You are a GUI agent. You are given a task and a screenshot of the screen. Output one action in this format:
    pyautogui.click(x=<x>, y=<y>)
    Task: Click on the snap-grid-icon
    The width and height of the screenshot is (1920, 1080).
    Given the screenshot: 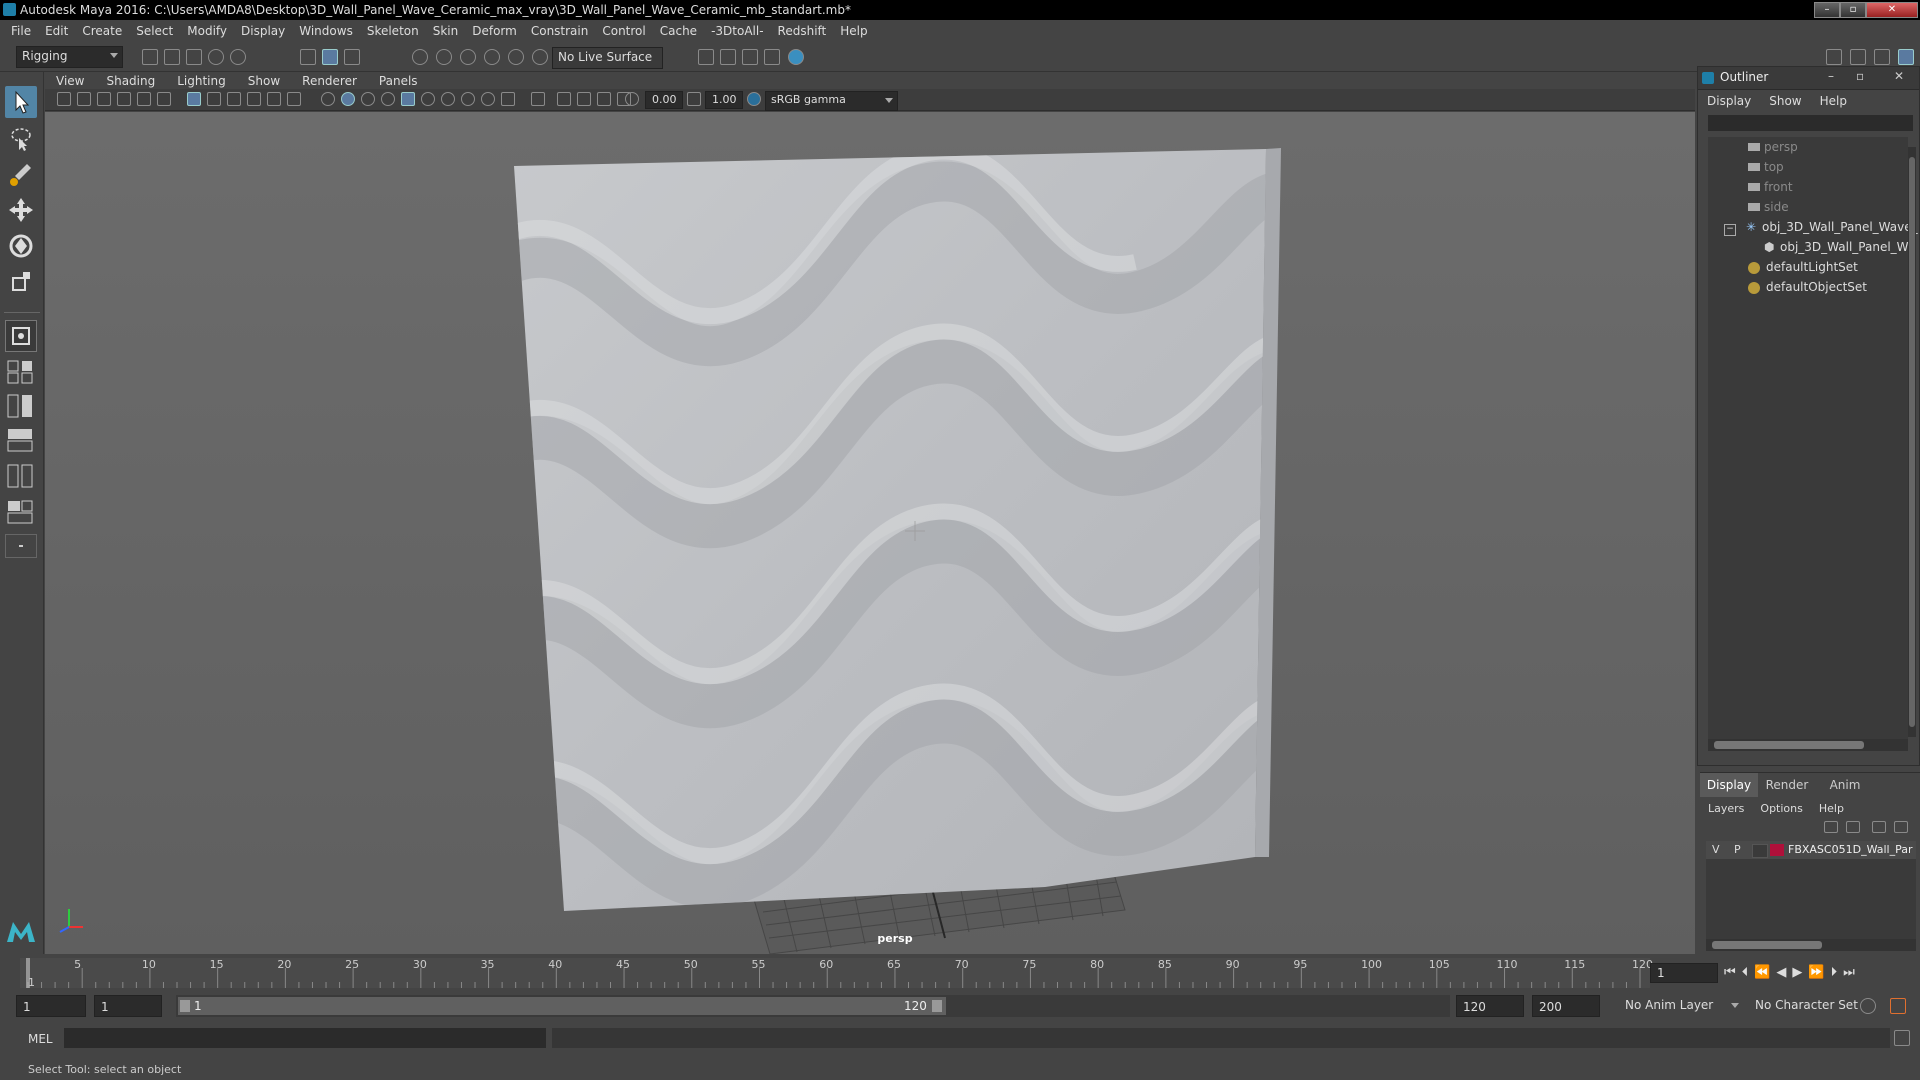 What is the action you would take?
    pyautogui.click(x=420, y=57)
    